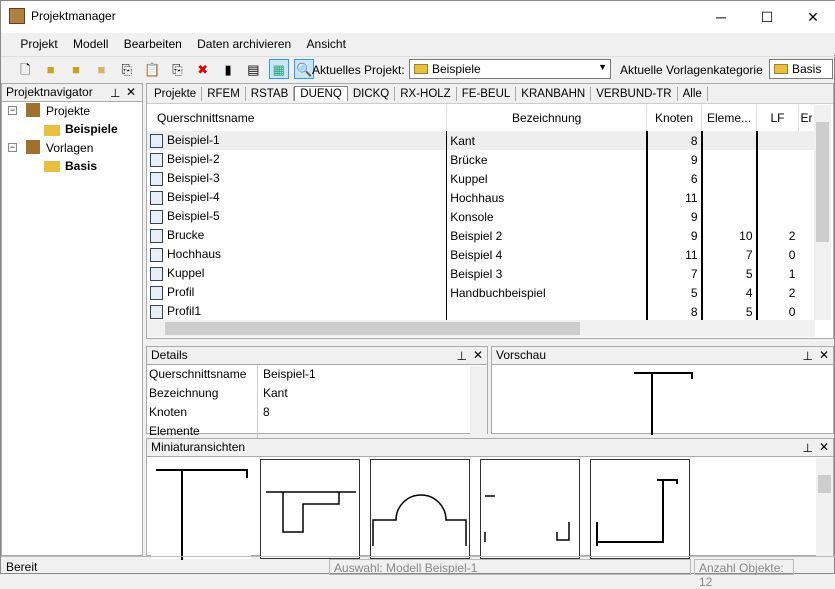 The width and height of the screenshot is (835, 589). Describe the element at coordinates (691, 70) in the screenshot. I see `template-category-label: Aktuelle Vorlagenkategorie` at that location.